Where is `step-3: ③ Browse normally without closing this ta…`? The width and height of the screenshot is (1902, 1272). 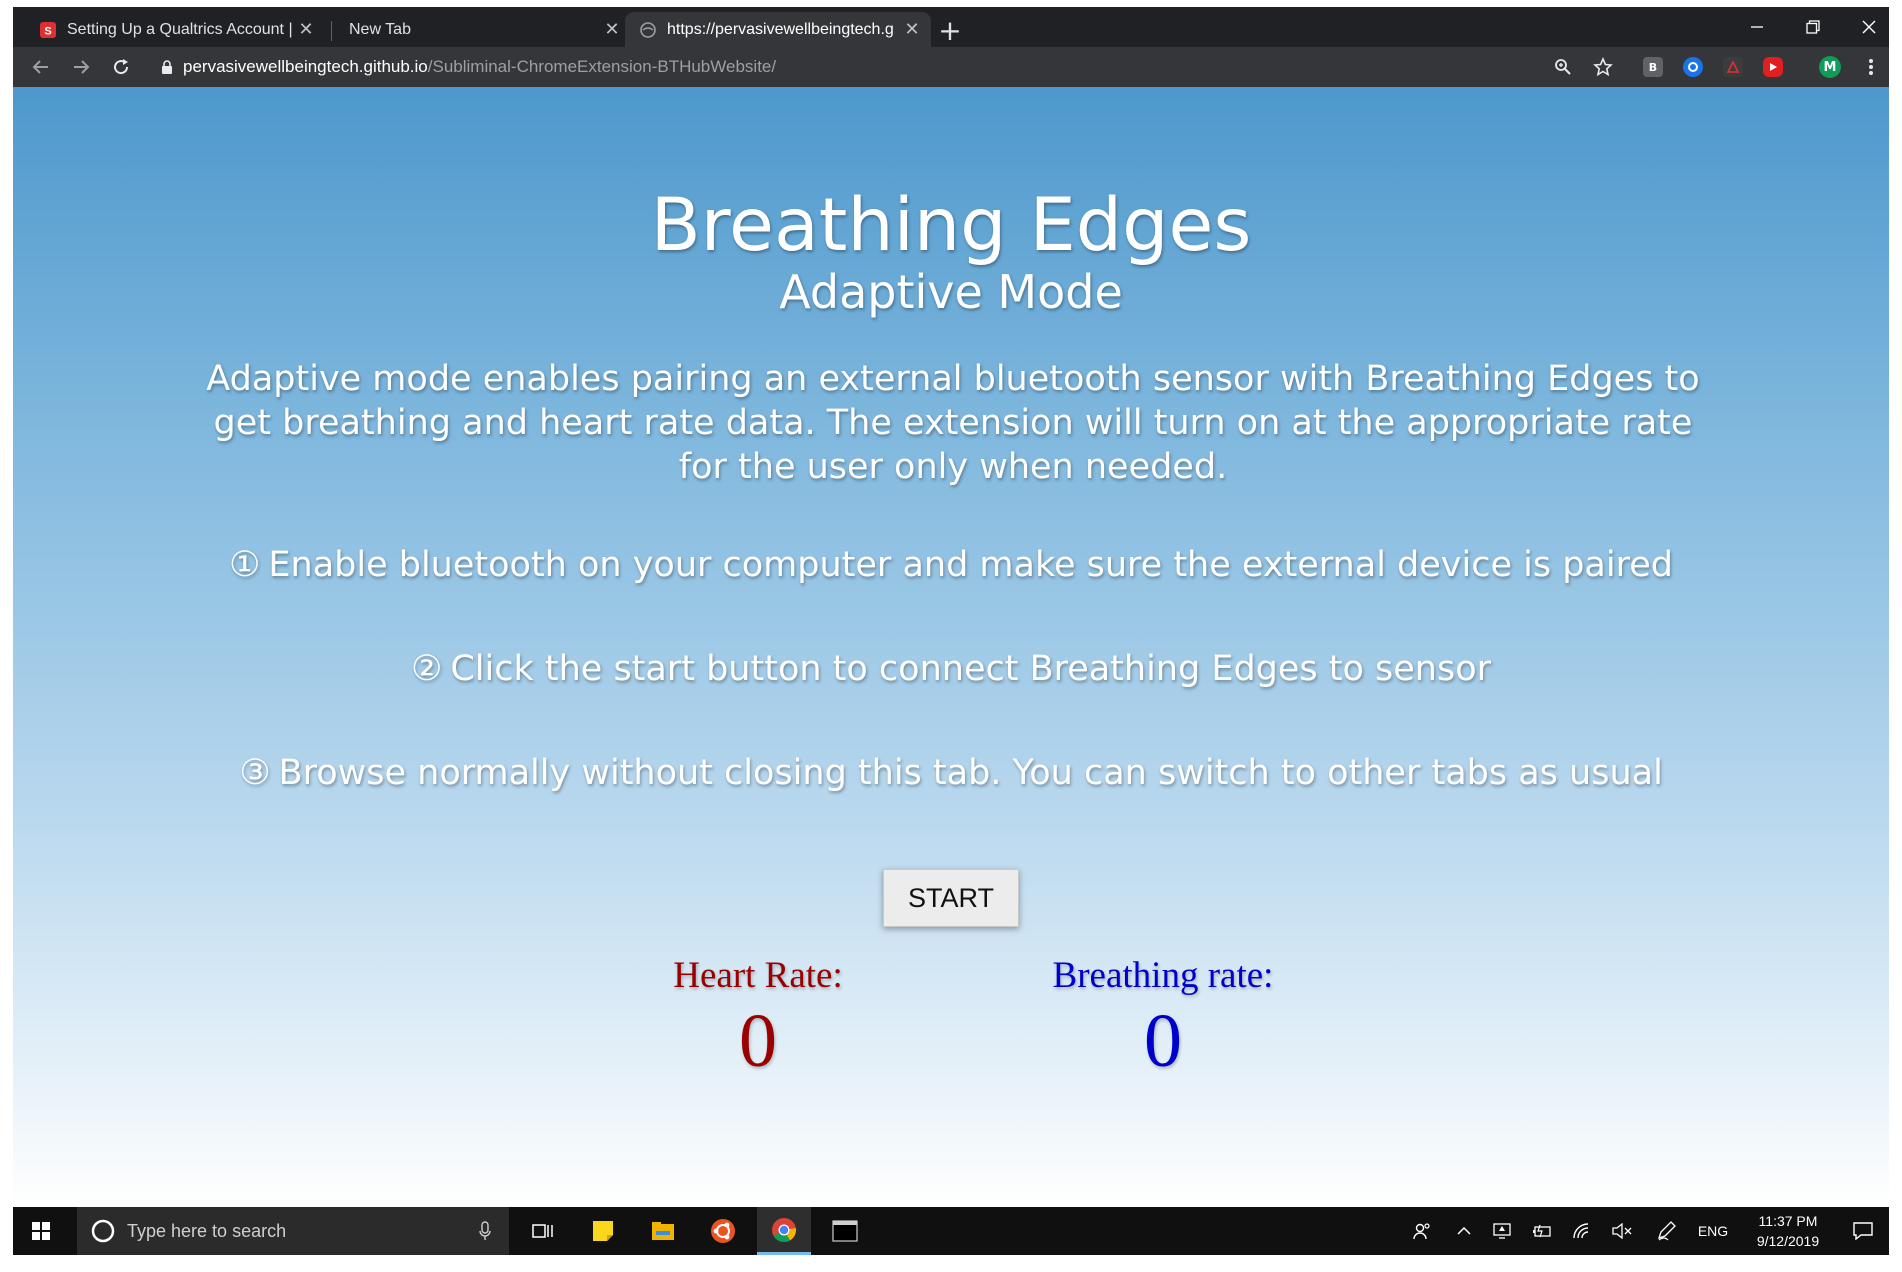 step-3: ③ Browse normally without closing this ta… is located at coordinates (951, 773).